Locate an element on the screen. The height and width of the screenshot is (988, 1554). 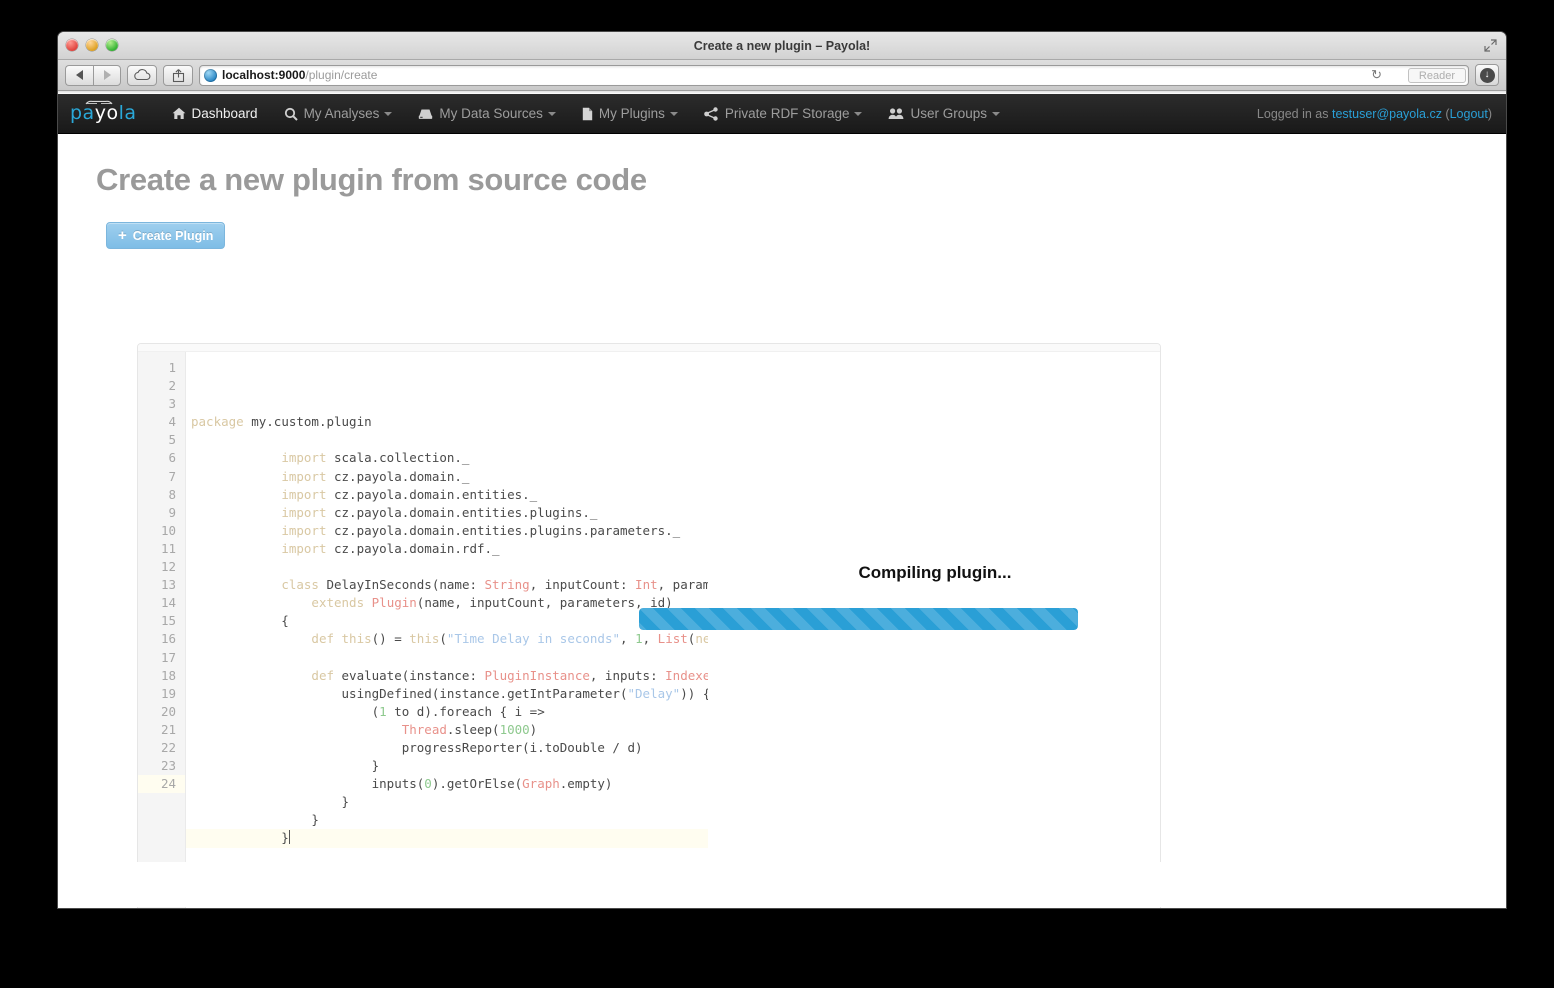
code-line: import cz.payola.domain.rdf._ is located at coordinates (390, 548).